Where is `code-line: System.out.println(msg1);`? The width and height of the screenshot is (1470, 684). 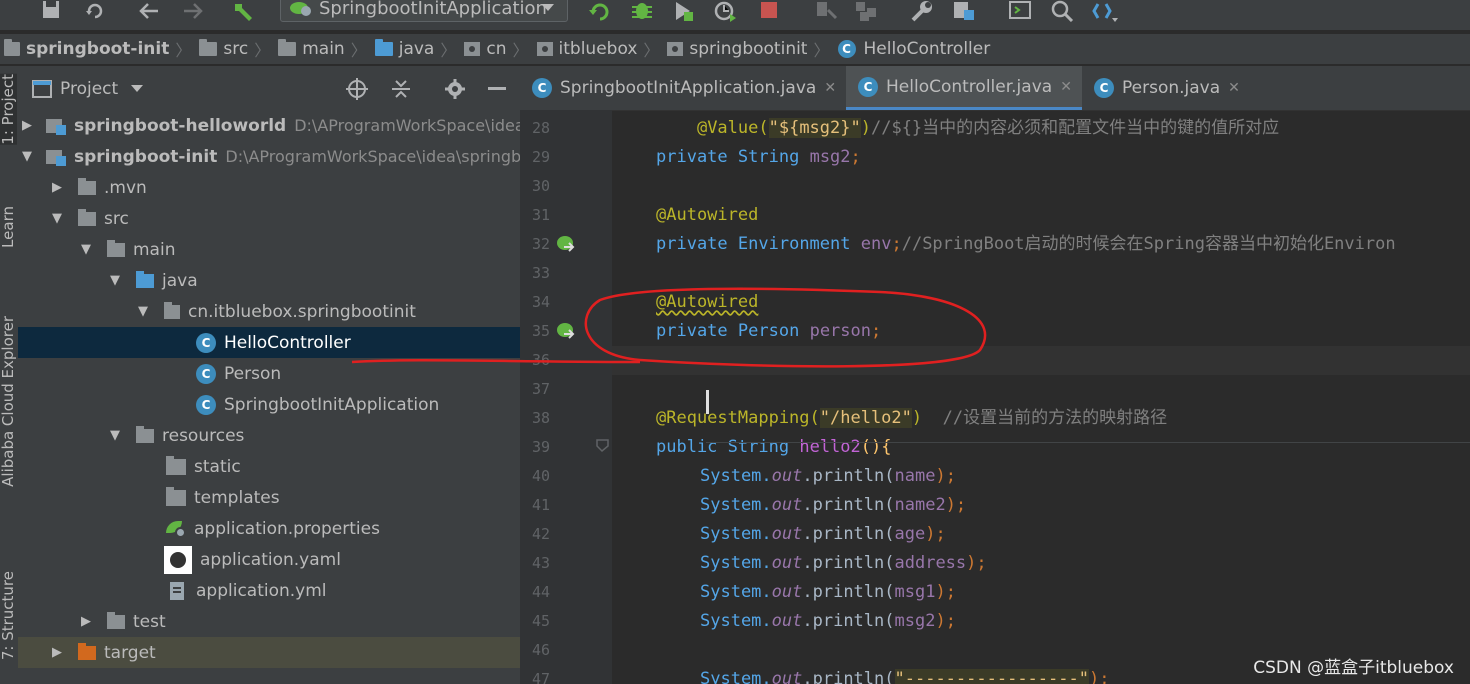 code-line: System.out.println(msg1); is located at coordinates (828, 592).